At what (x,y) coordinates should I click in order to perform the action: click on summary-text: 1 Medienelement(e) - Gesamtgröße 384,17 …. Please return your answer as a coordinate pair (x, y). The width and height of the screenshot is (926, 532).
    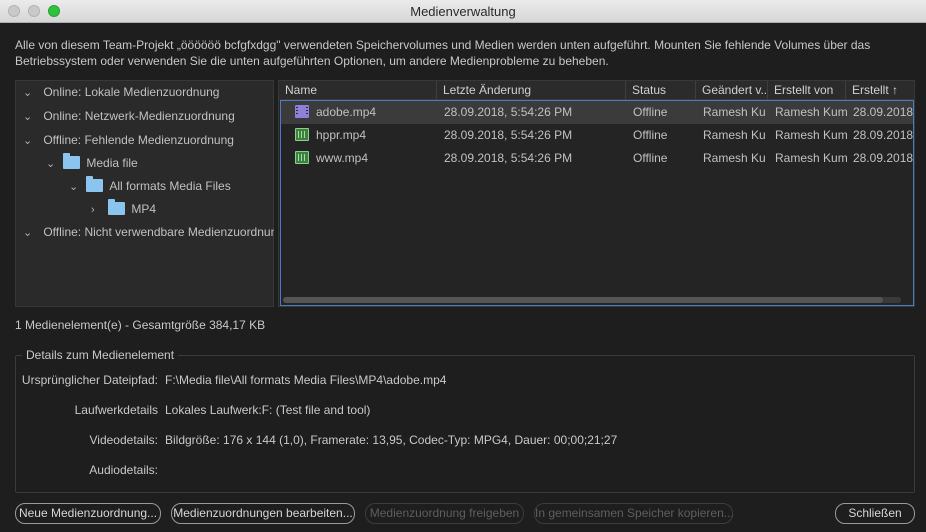
    Looking at the image, I should click on (140, 325).